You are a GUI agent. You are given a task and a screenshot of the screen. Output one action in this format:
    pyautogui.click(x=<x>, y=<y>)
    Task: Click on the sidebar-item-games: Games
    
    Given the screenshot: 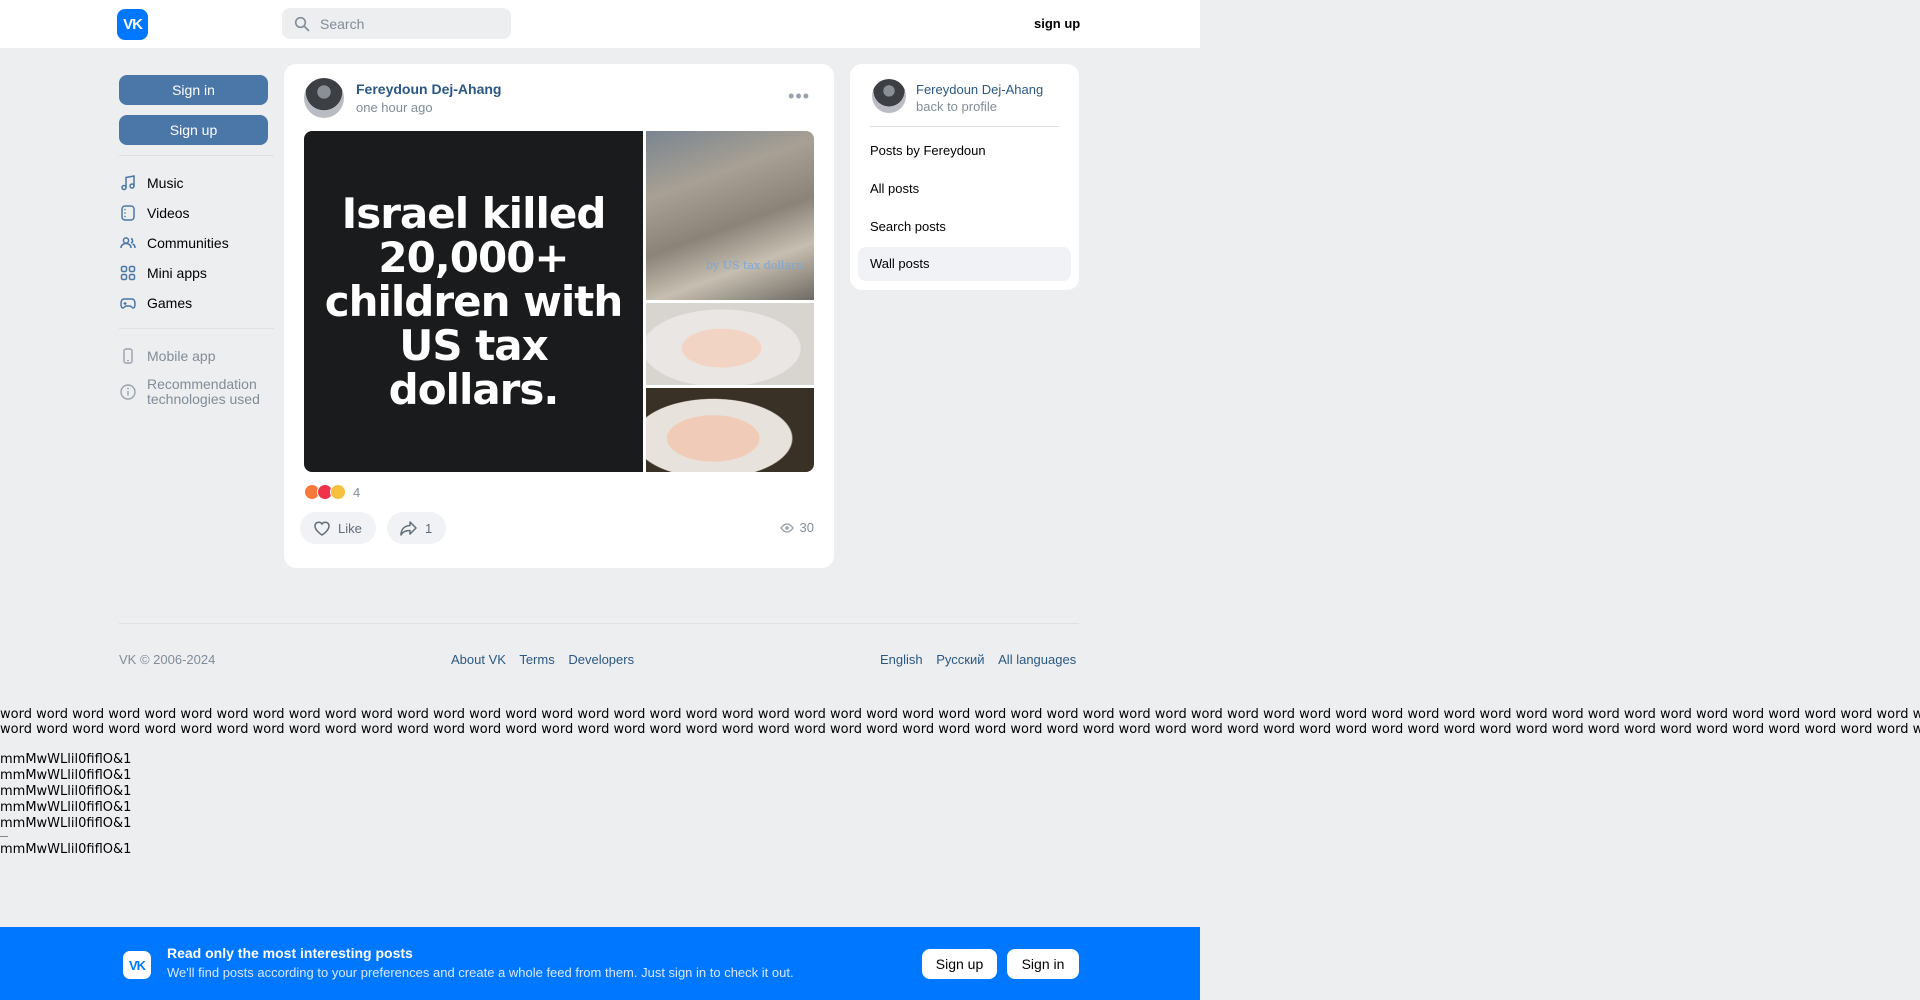 What is the action you would take?
    pyautogui.click(x=196, y=303)
    